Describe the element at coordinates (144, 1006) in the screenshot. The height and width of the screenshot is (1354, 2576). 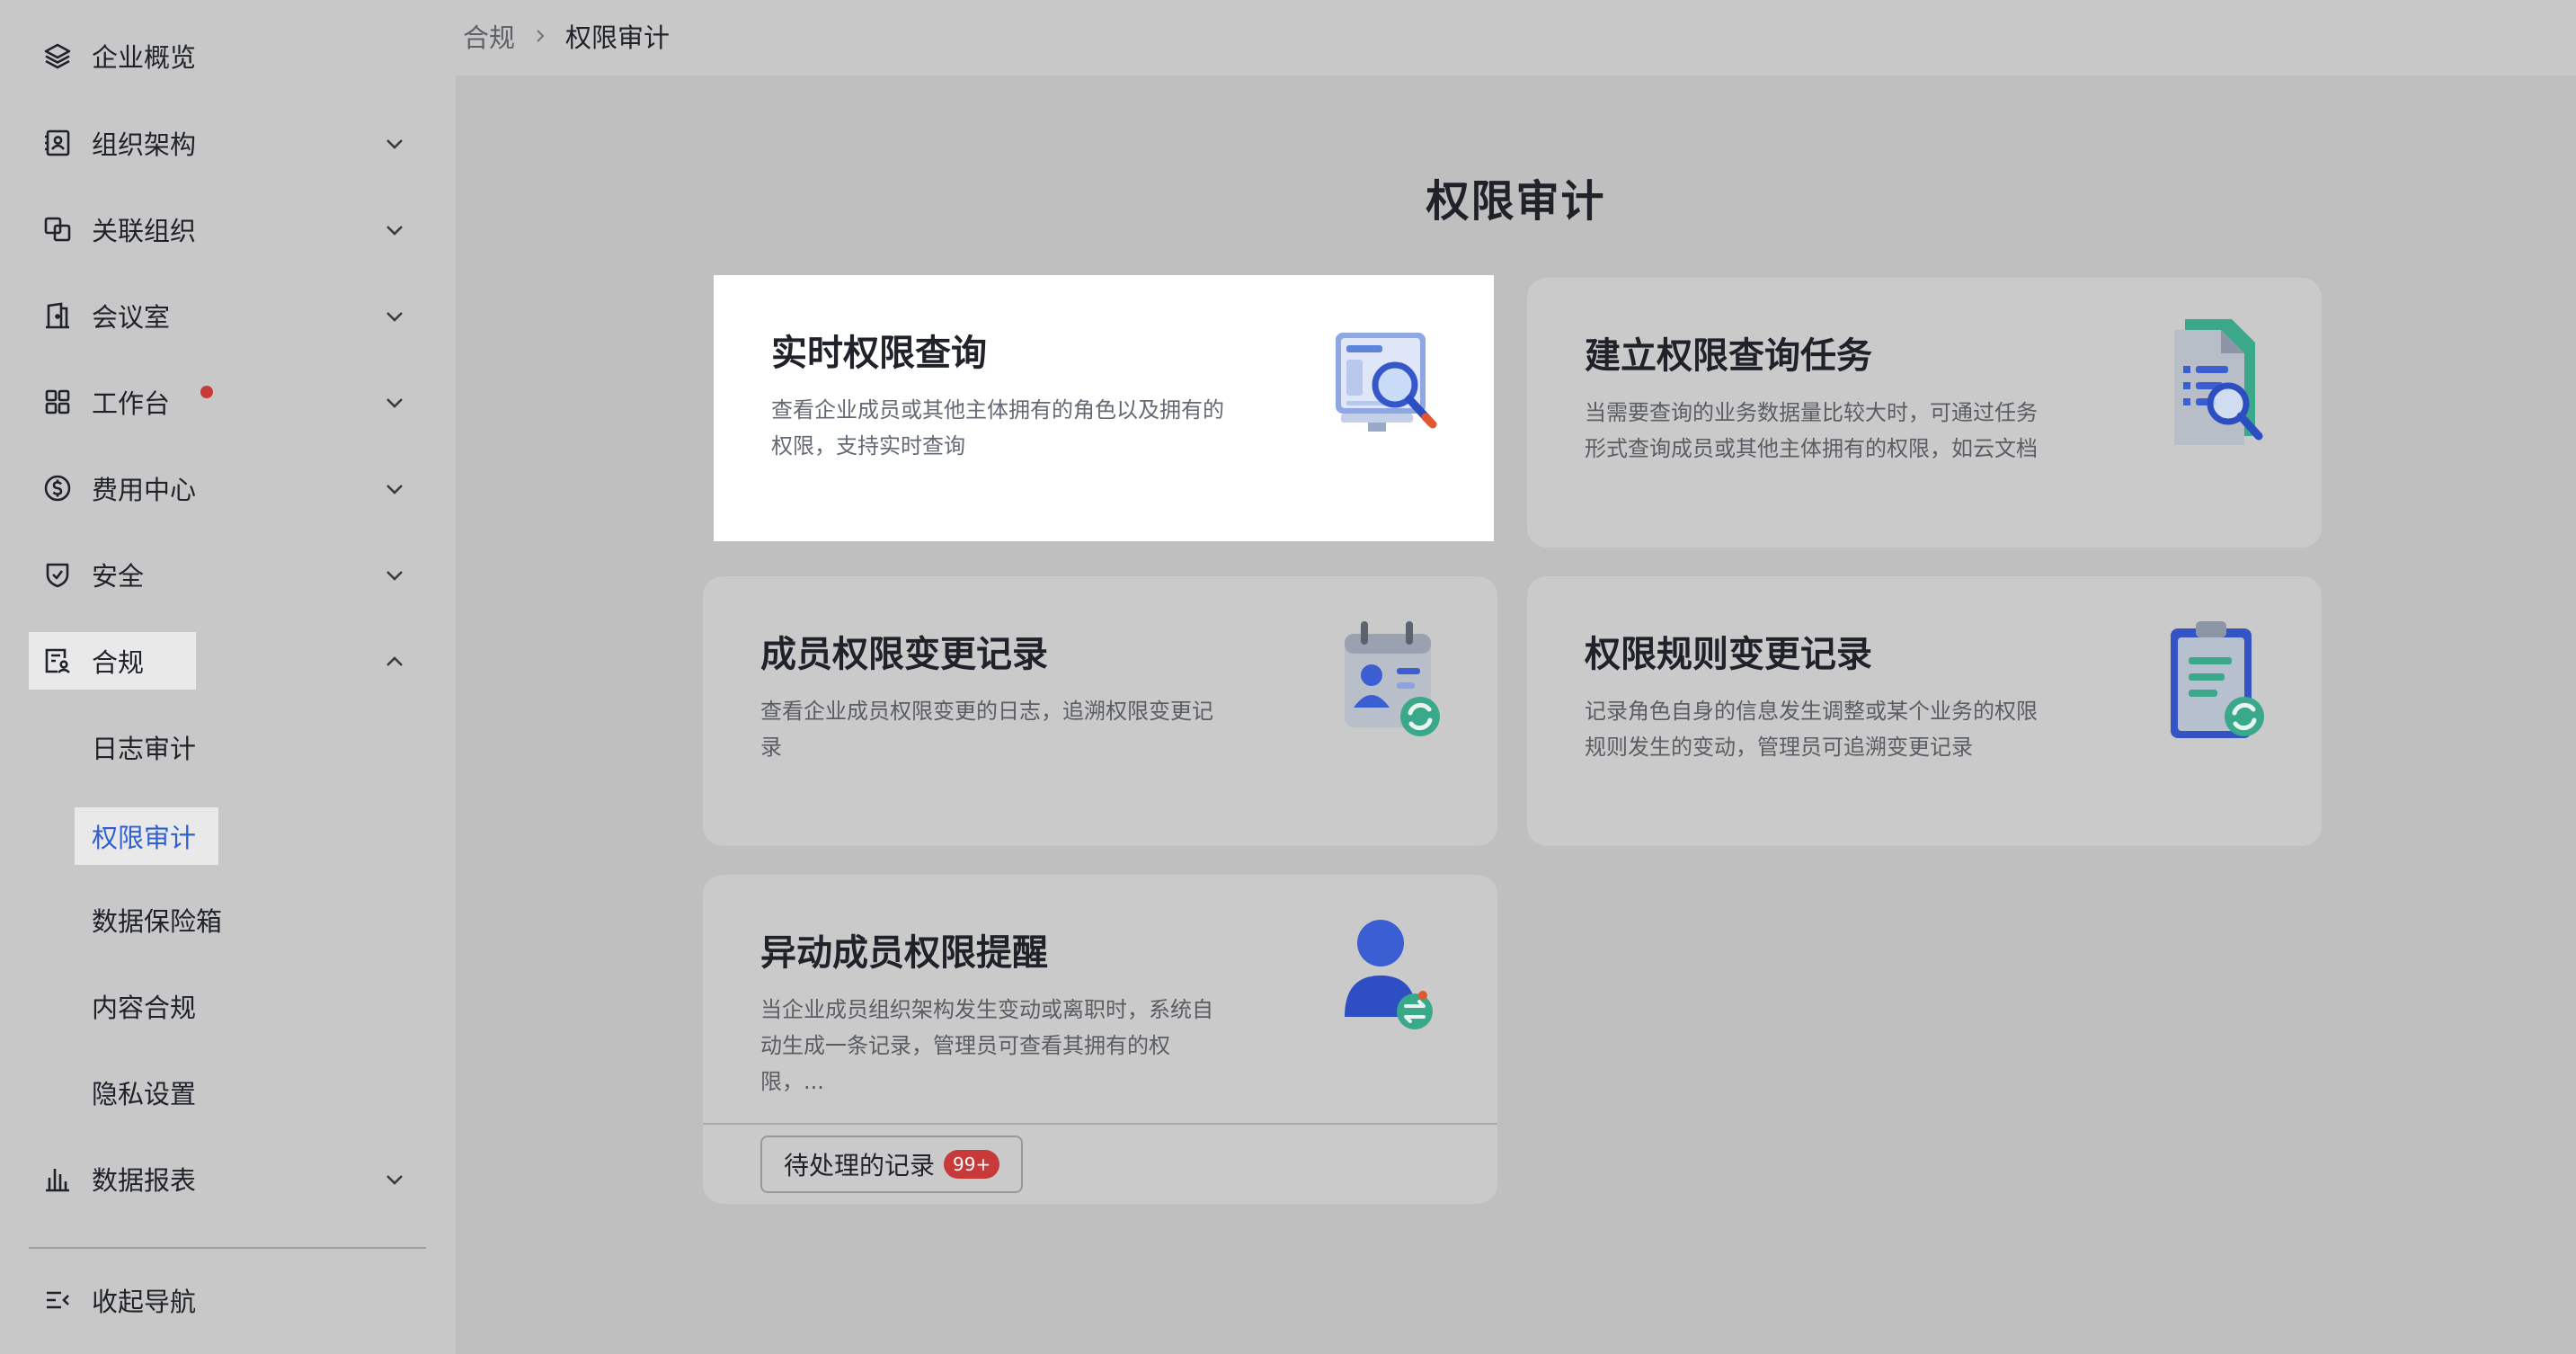
I see `sidebar-subitem-content-compliance: 内容合规` at that location.